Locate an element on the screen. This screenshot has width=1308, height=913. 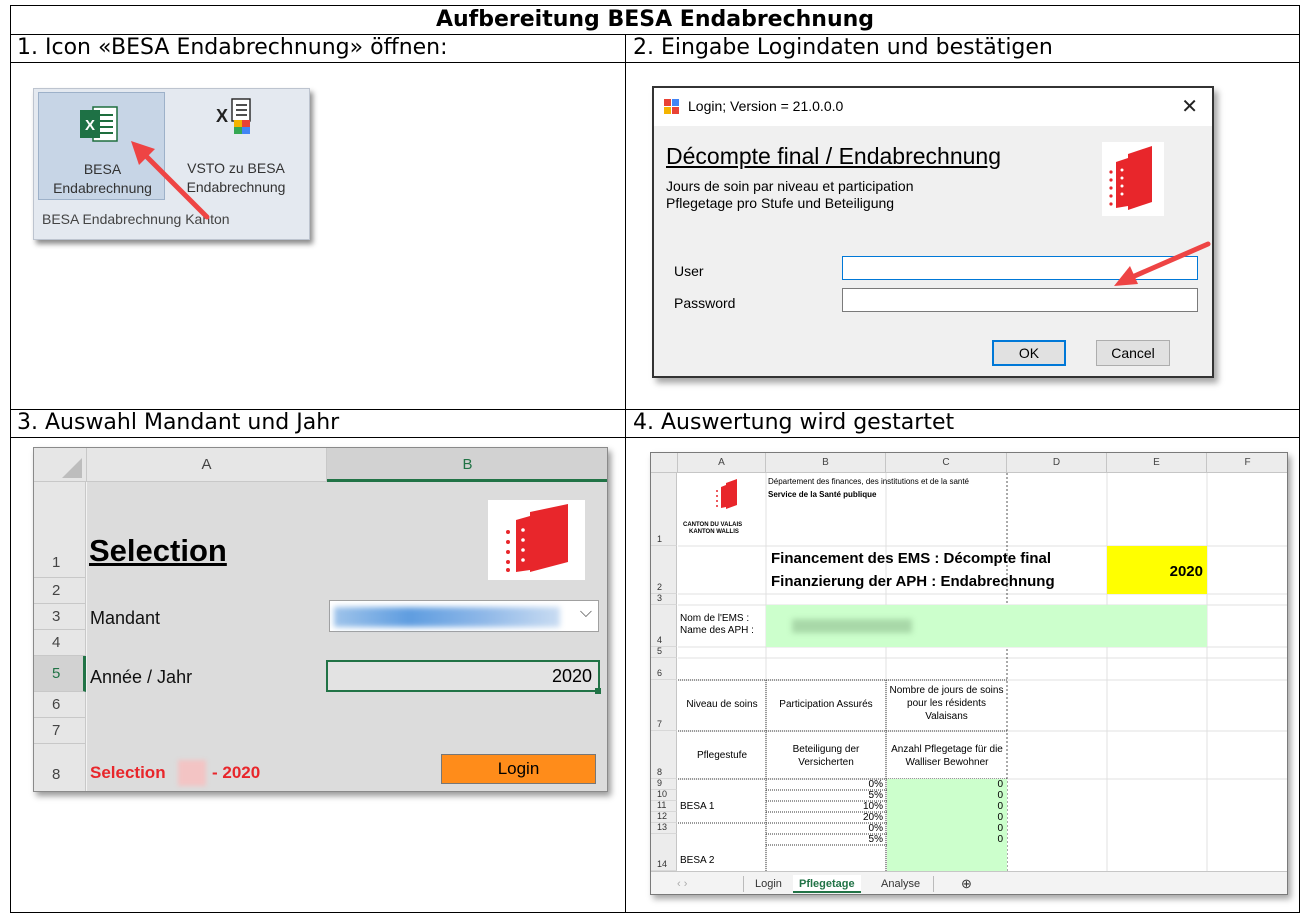
pct-cell: 10% is located at coordinates (825, 806).